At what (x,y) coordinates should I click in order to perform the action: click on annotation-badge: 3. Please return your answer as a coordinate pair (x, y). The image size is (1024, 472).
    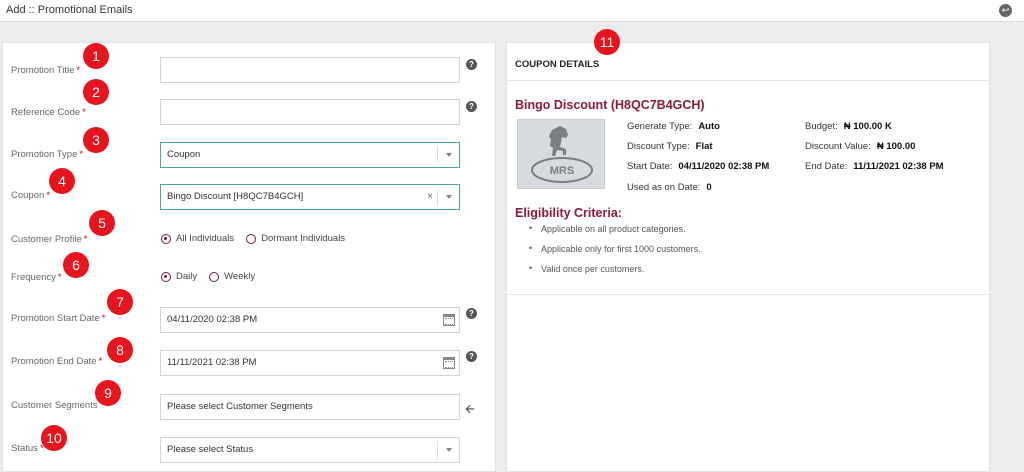
    Looking at the image, I should click on (96, 140).